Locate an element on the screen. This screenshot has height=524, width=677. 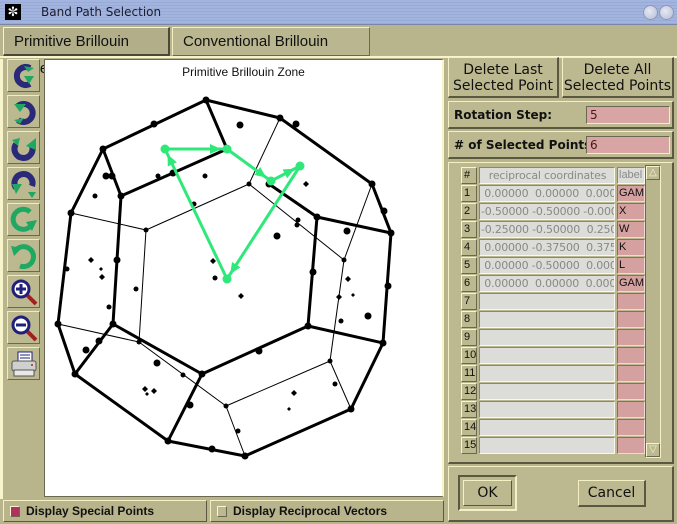
snowflake-icon: ✼ is located at coordinates (13, 12).